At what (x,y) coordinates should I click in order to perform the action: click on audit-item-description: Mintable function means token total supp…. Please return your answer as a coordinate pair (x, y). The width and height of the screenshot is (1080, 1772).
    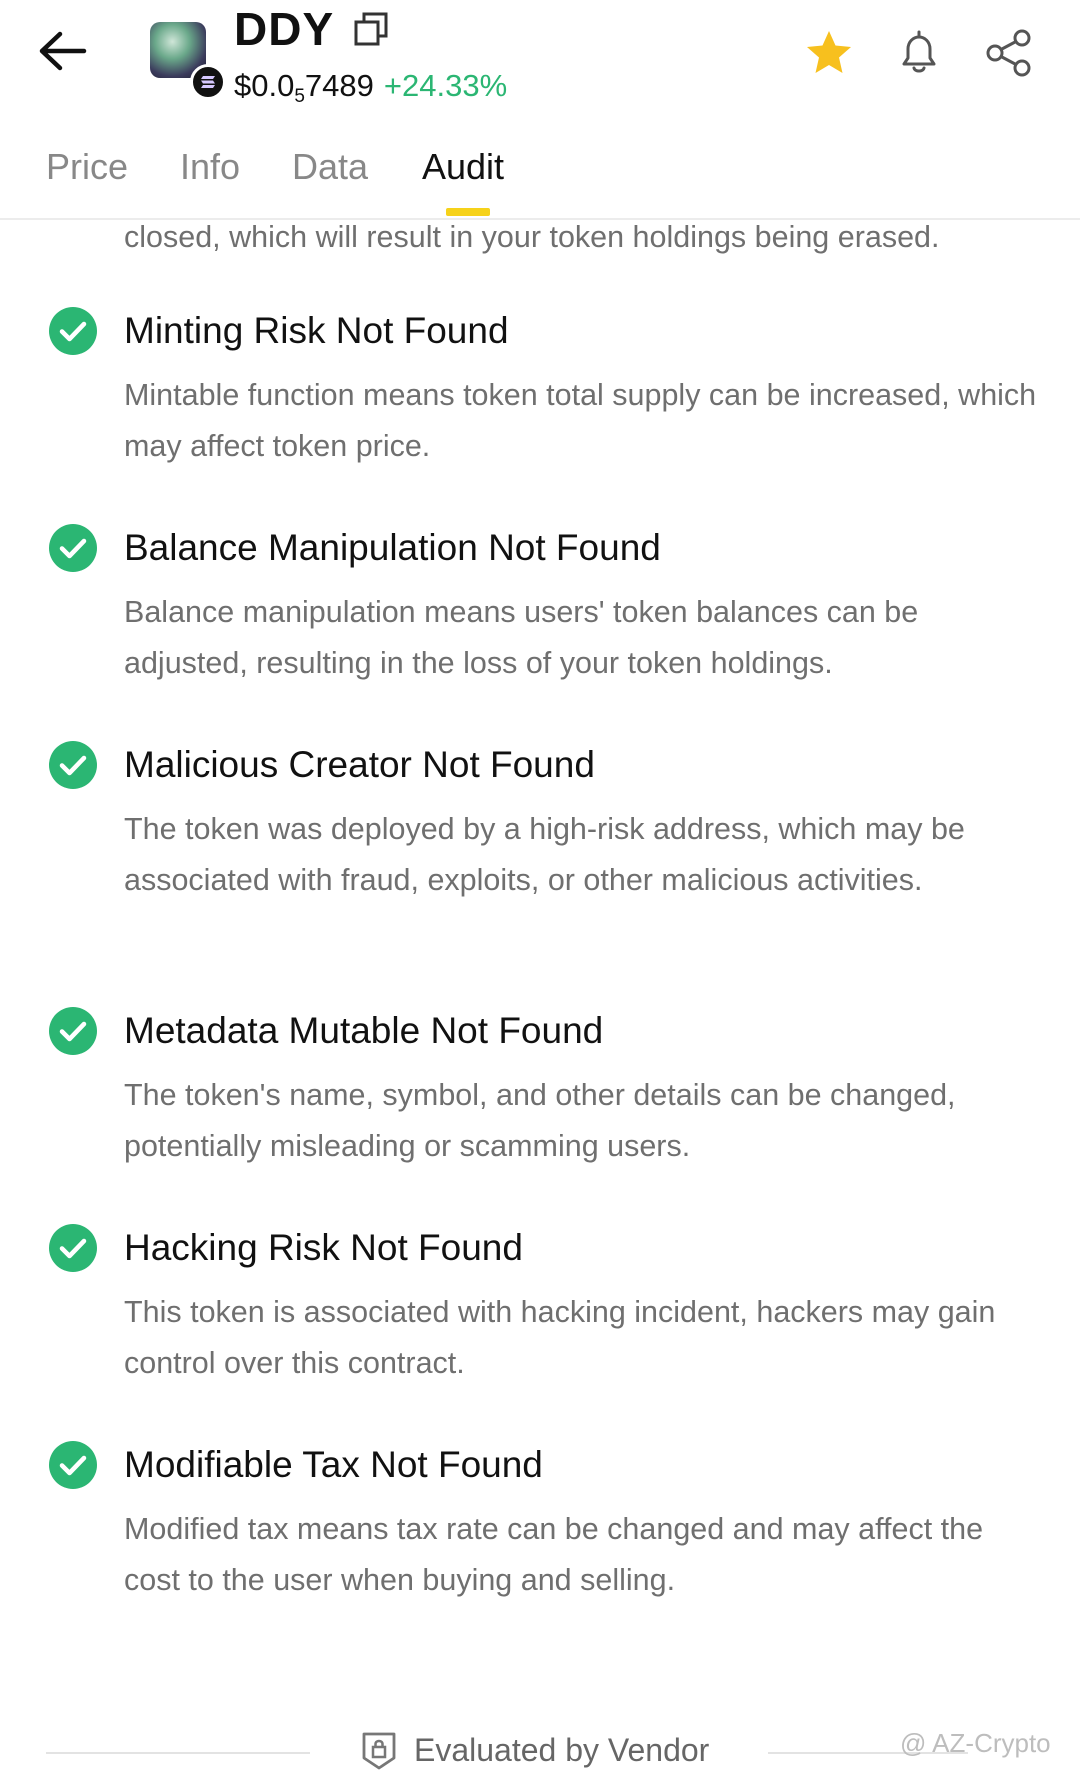
    Looking at the image, I should click on (580, 420).